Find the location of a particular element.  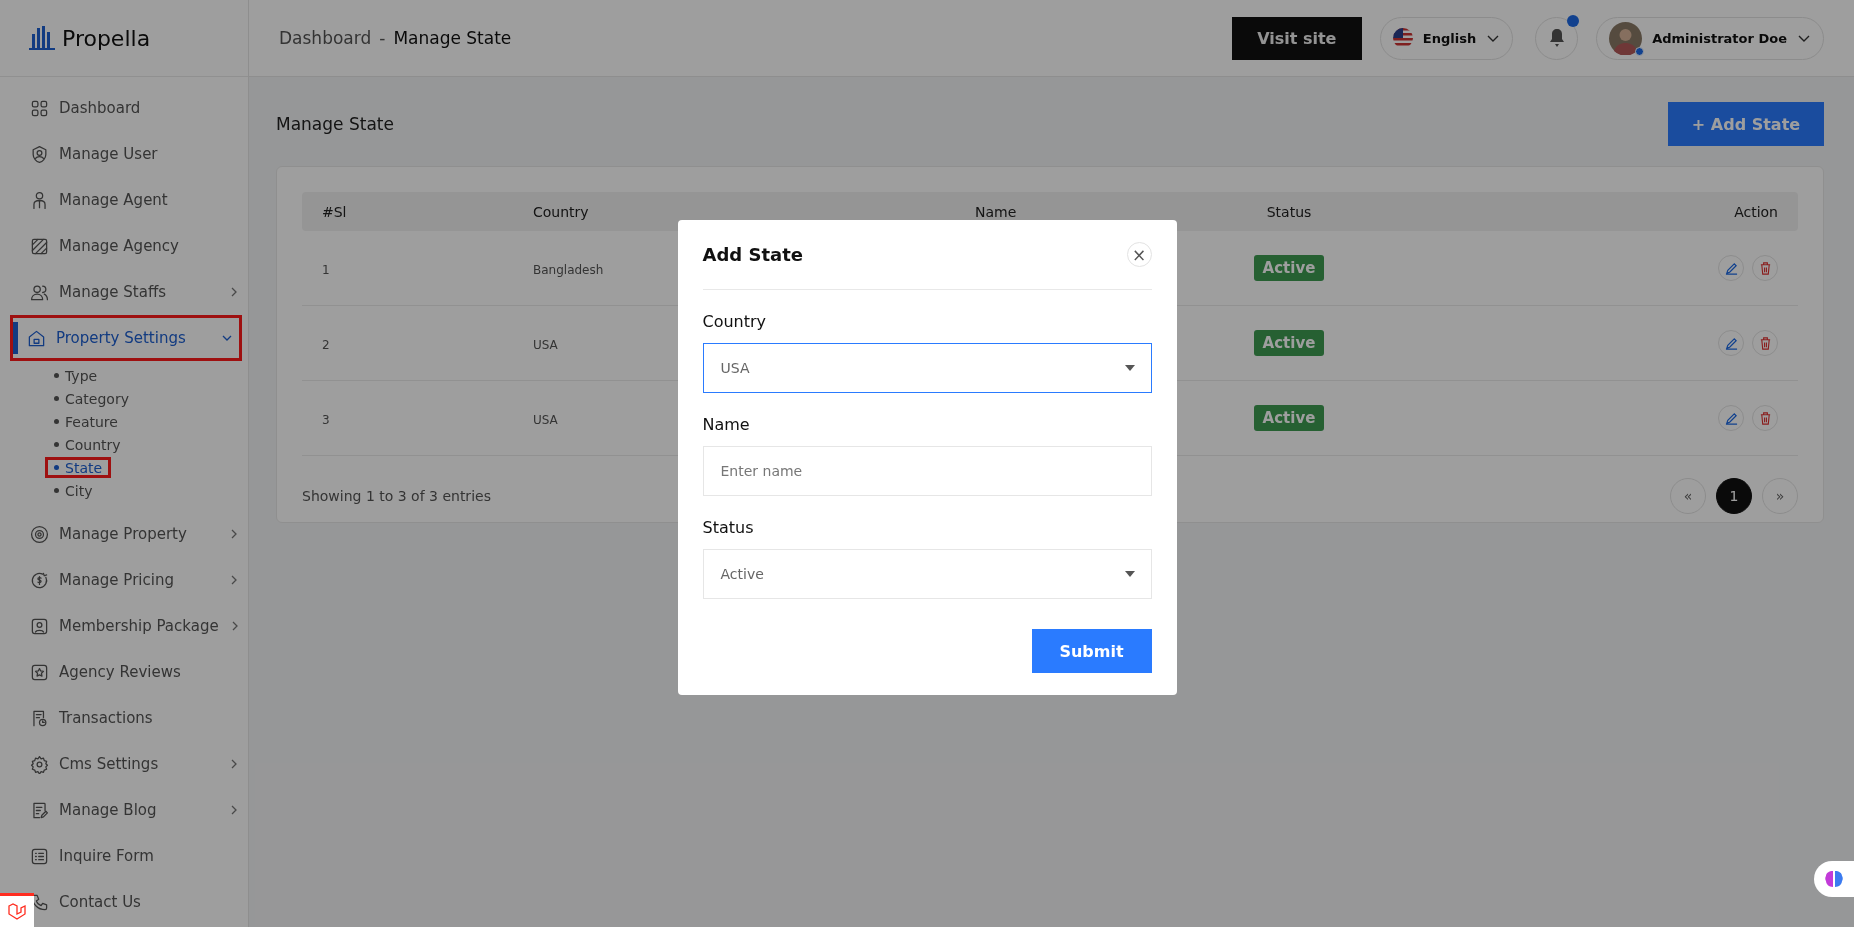

submenu-item: Country is located at coordinates (87, 444).